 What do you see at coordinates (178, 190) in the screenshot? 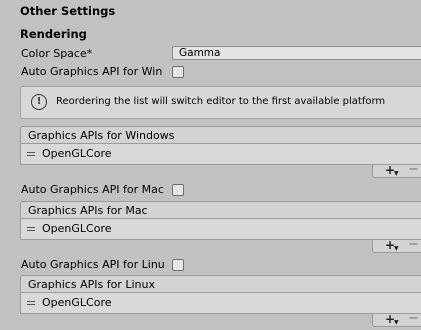
I see `auto-graphics-api-mac-checkbox` at bounding box center [178, 190].